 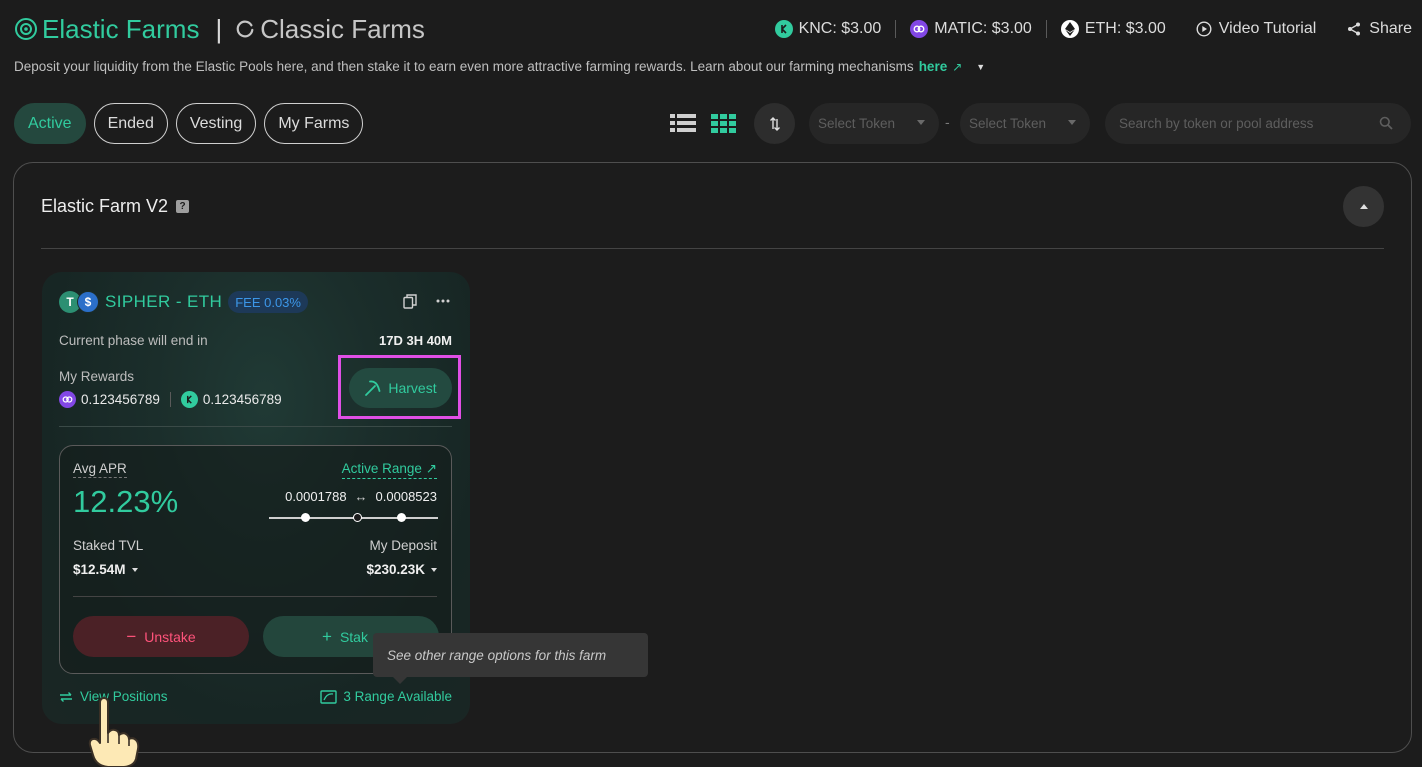 What do you see at coordinates (255, 426) in the screenshot?
I see `card-divider` at bounding box center [255, 426].